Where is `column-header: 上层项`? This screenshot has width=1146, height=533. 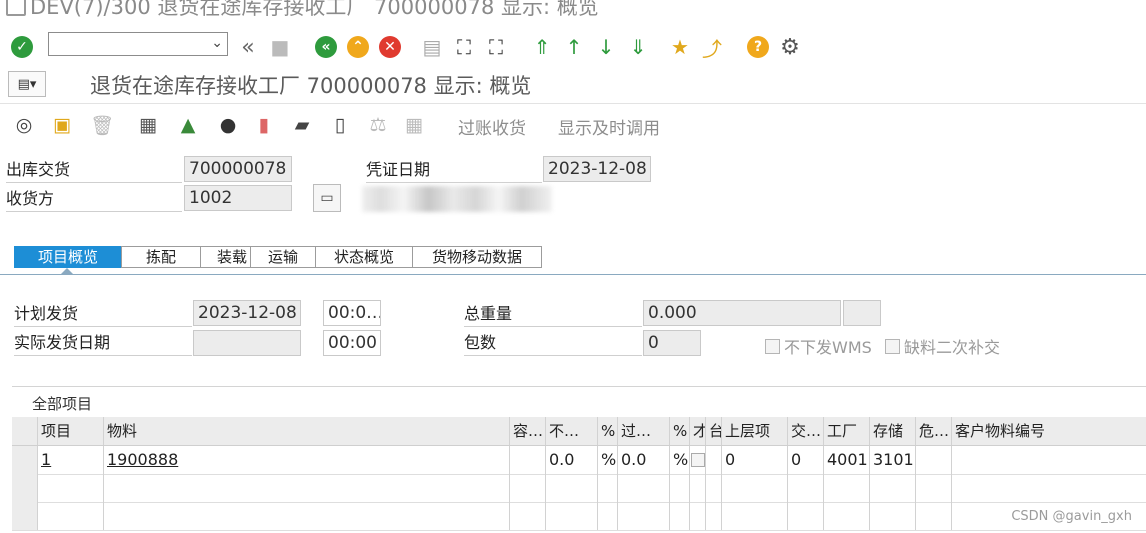 column-header: 上层项 is located at coordinates (755, 431).